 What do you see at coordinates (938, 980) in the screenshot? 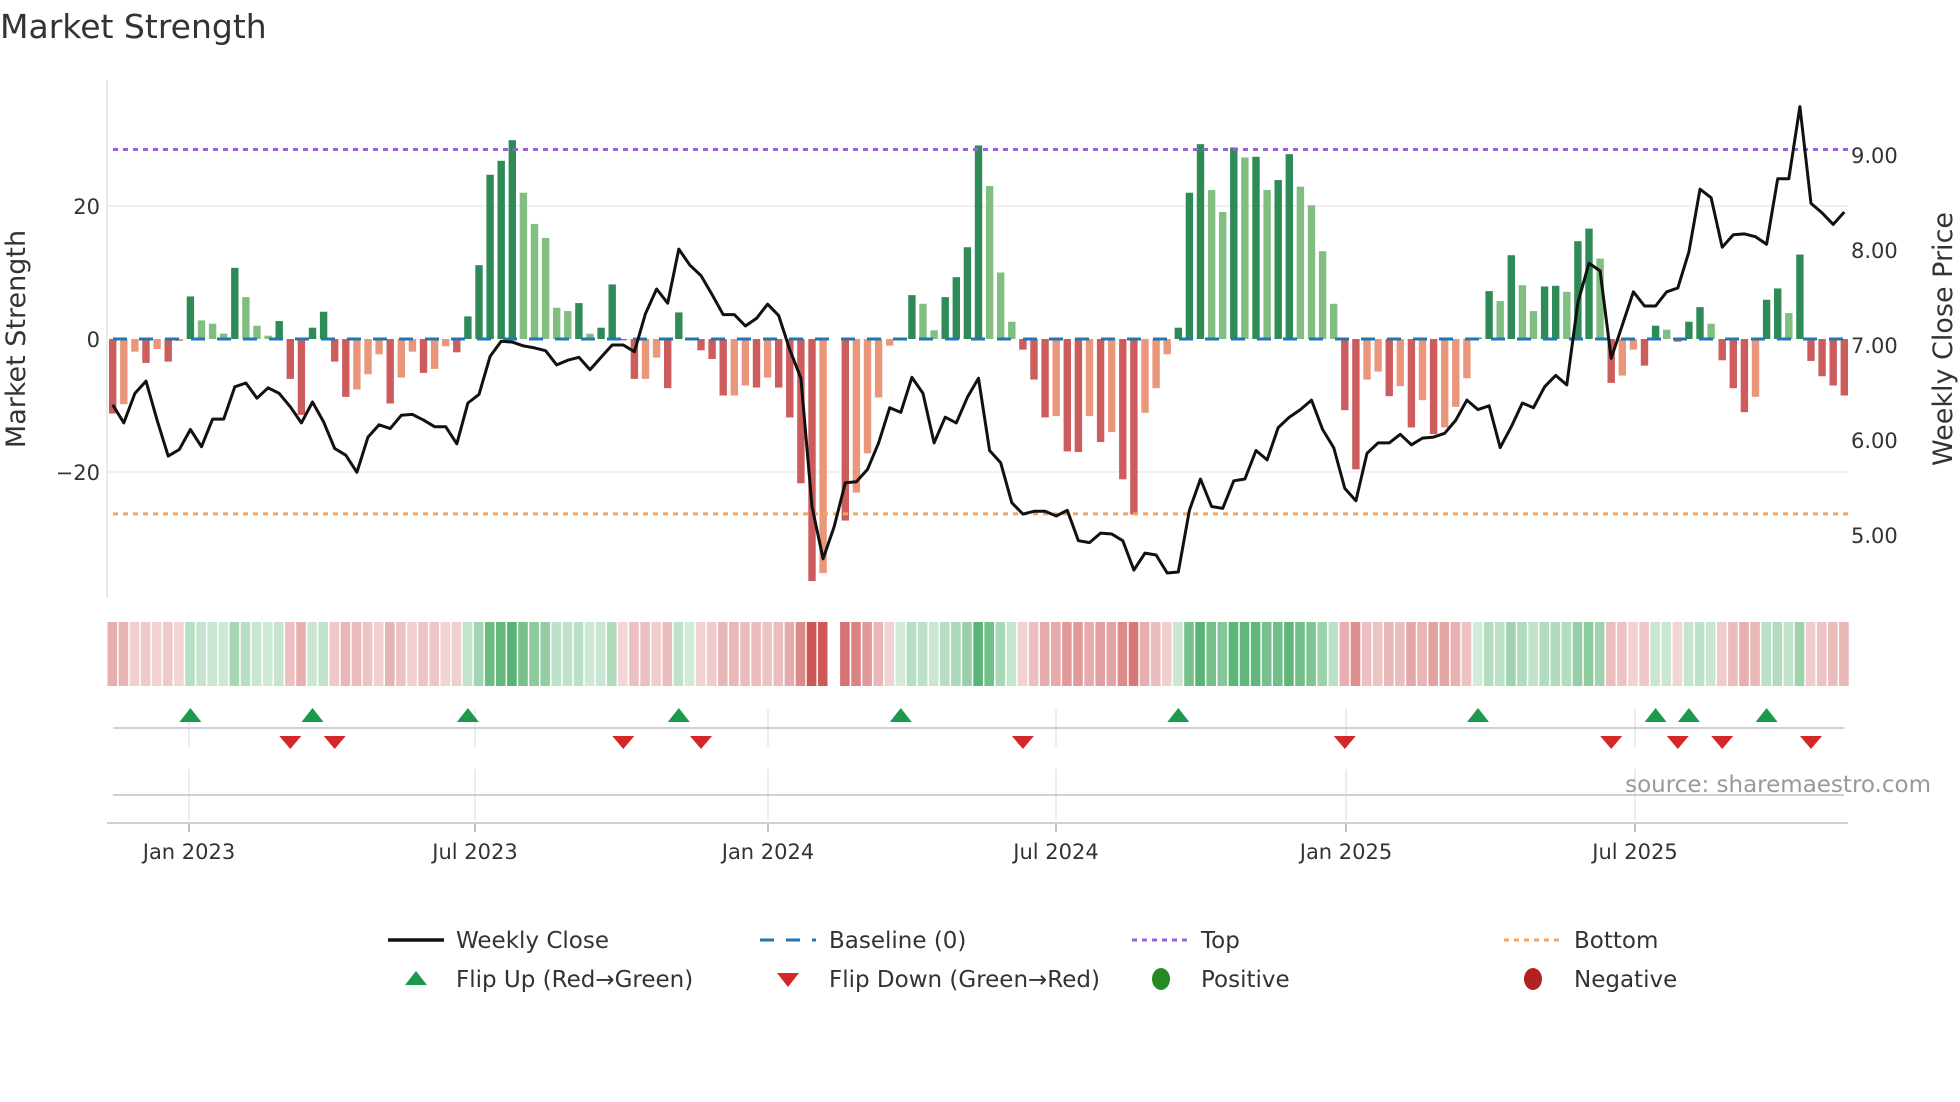
I see `legend-item-flip-down: Flip Down (Green→Red)` at bounding box center [938, 980].